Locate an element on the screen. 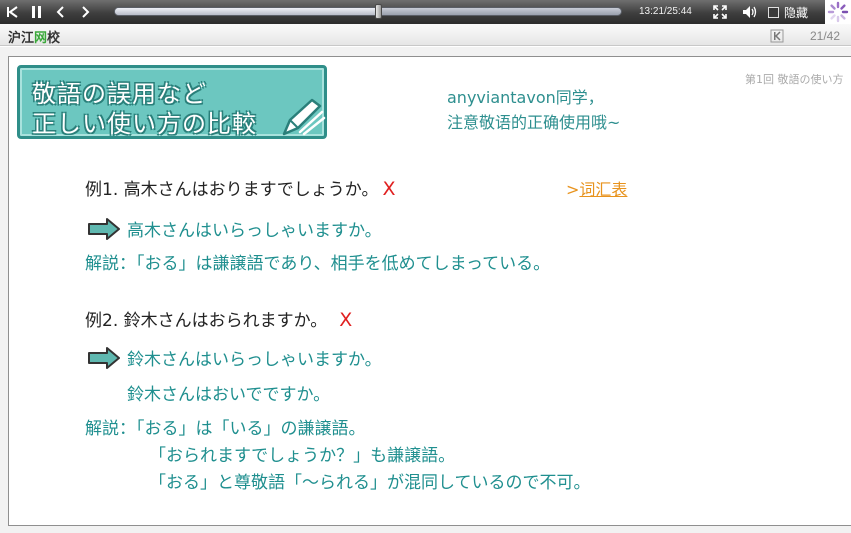  example-2: 例2. 鈴木さんはおられますか。 X is located at coordinates (219, 320).